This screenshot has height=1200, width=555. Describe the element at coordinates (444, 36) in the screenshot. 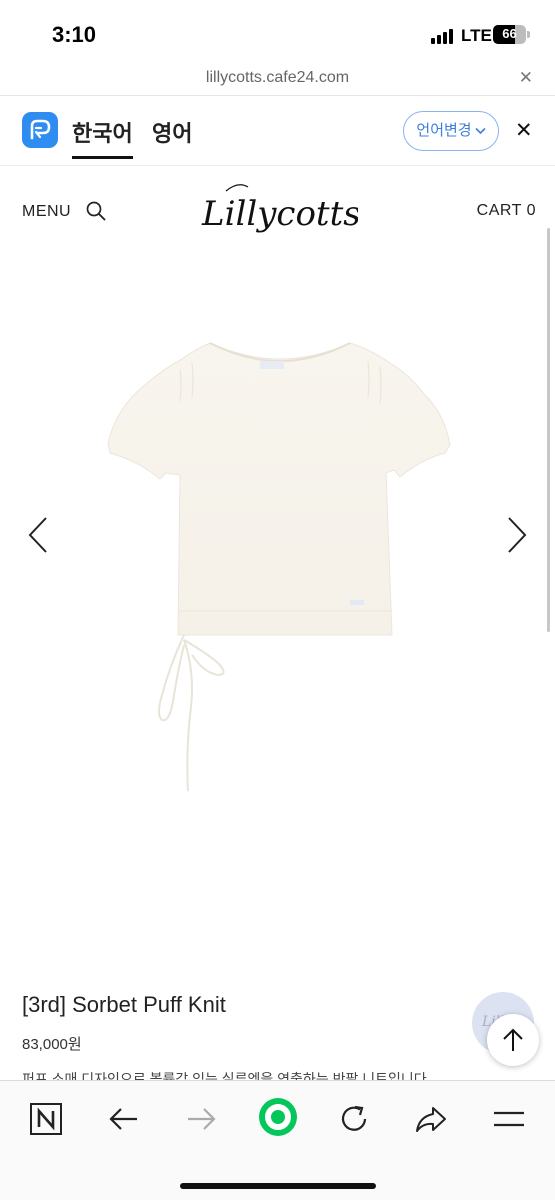

I see `cell-signal-icon` at that location.